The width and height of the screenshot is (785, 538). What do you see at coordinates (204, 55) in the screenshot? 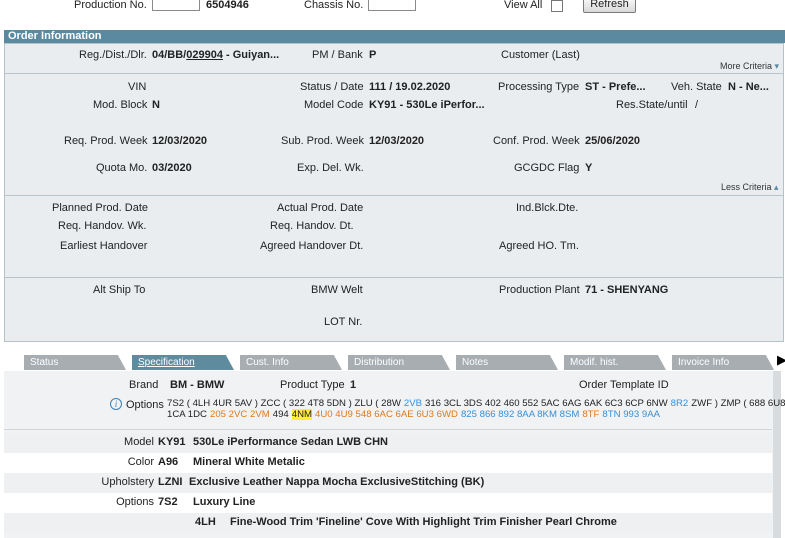
I see `dealer-link: 029904` at bounding box center [204, 55].